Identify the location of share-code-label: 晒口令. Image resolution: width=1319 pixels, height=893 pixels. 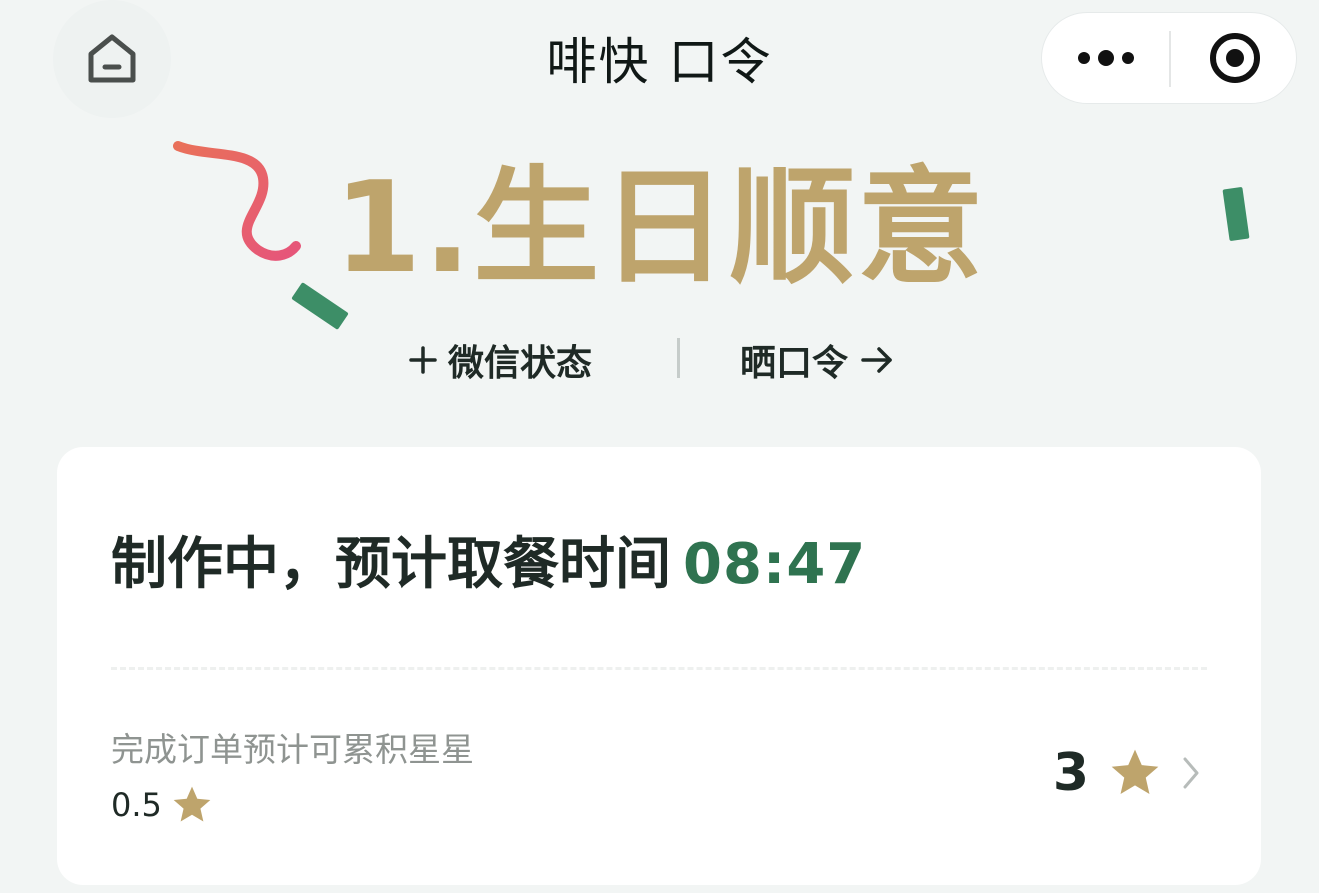
(794, 363).